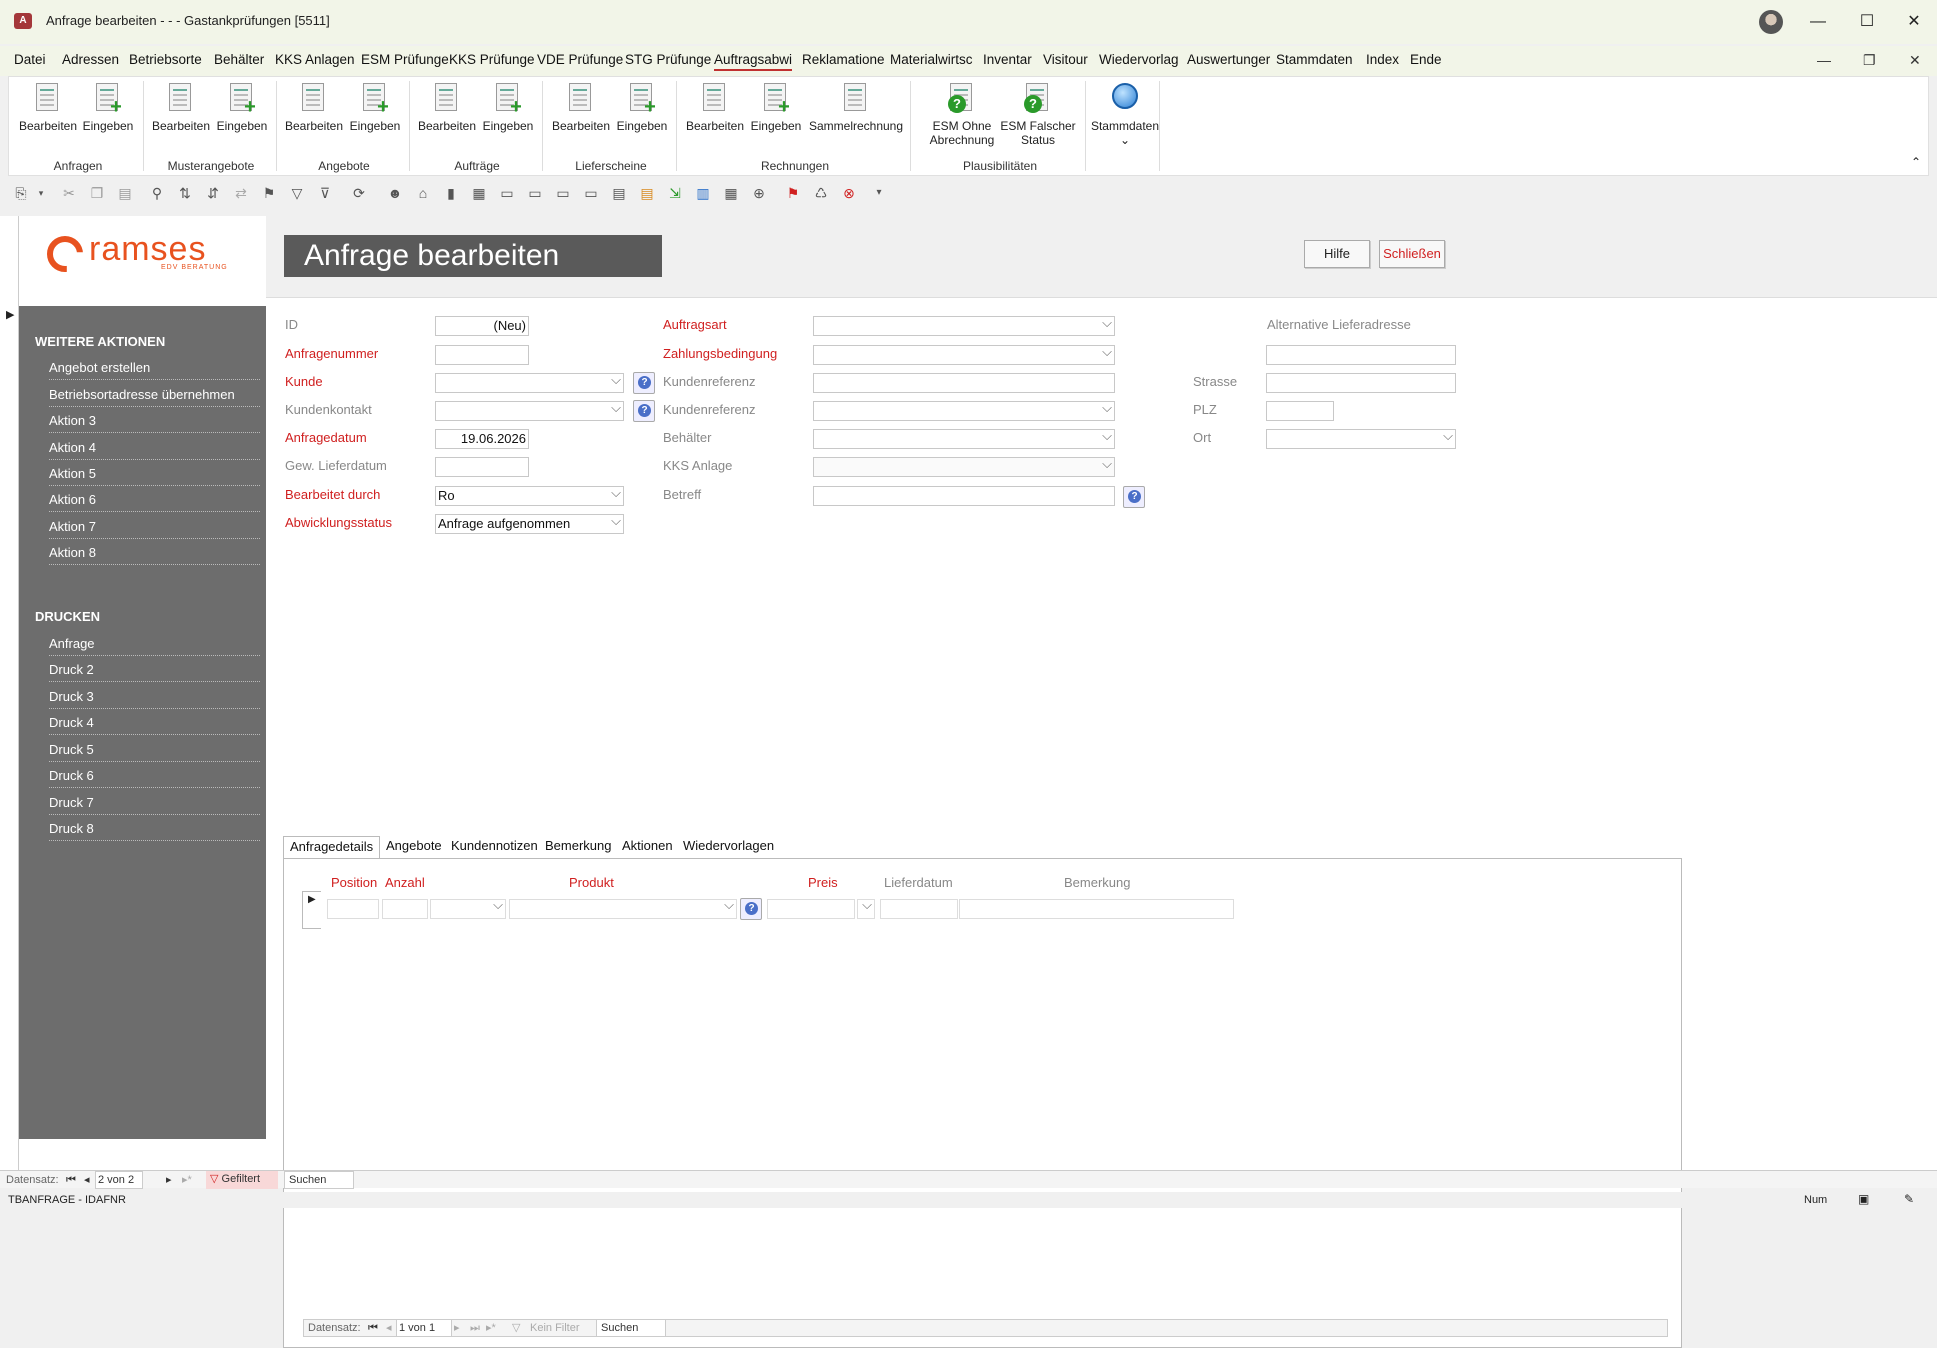 The width and height of the screenshot is (1937, 1348). Describe the element at coordinates (491, 1329) in the screenshot. I see `new-record-icon: ▸*` at that location.